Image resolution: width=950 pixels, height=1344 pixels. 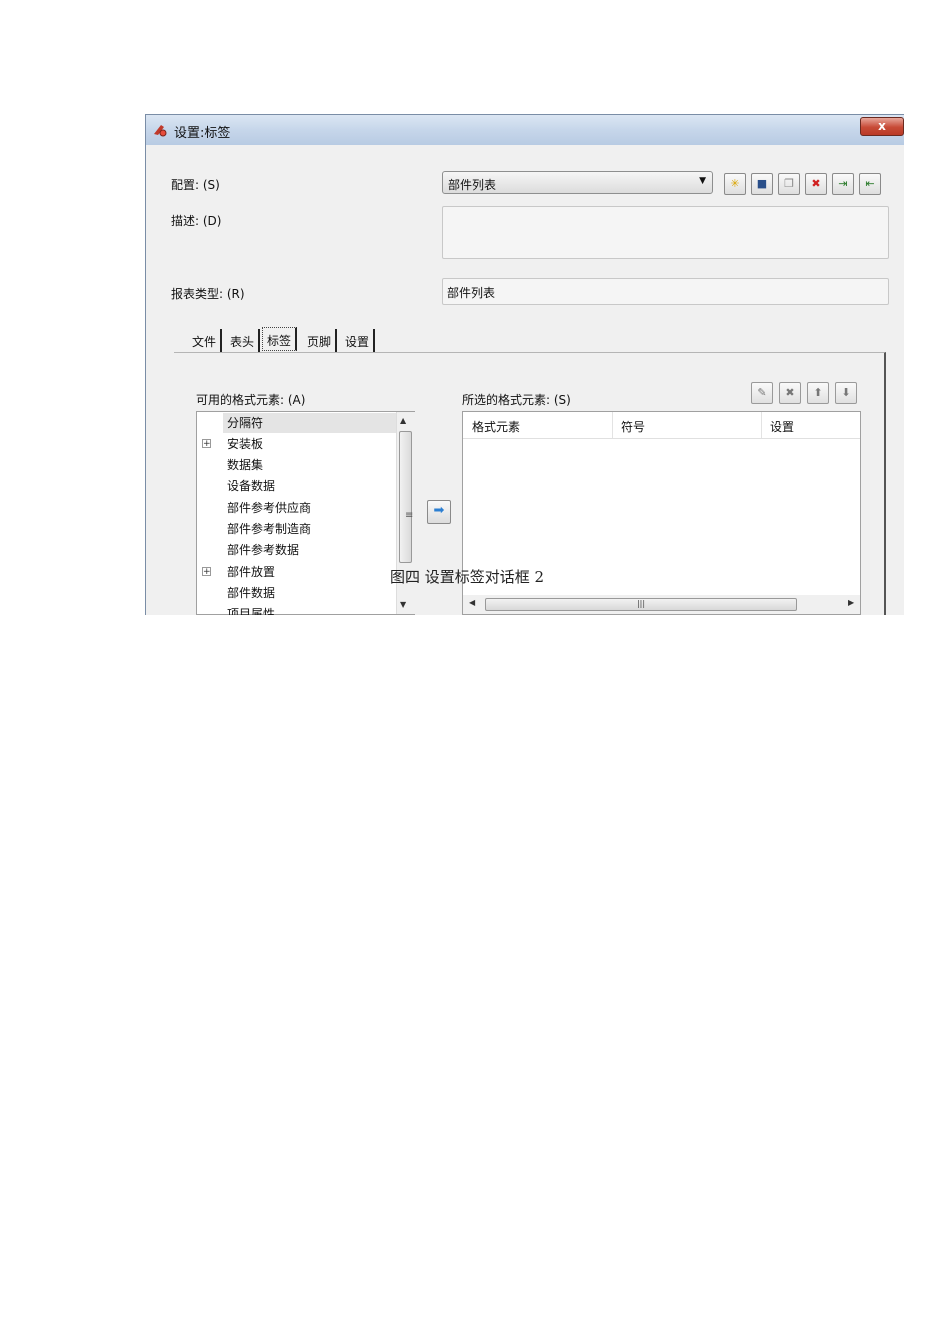 I want to click on grid-horizontal-scrollbar: ◀ ||| ▶, so click(x=661, y=604).